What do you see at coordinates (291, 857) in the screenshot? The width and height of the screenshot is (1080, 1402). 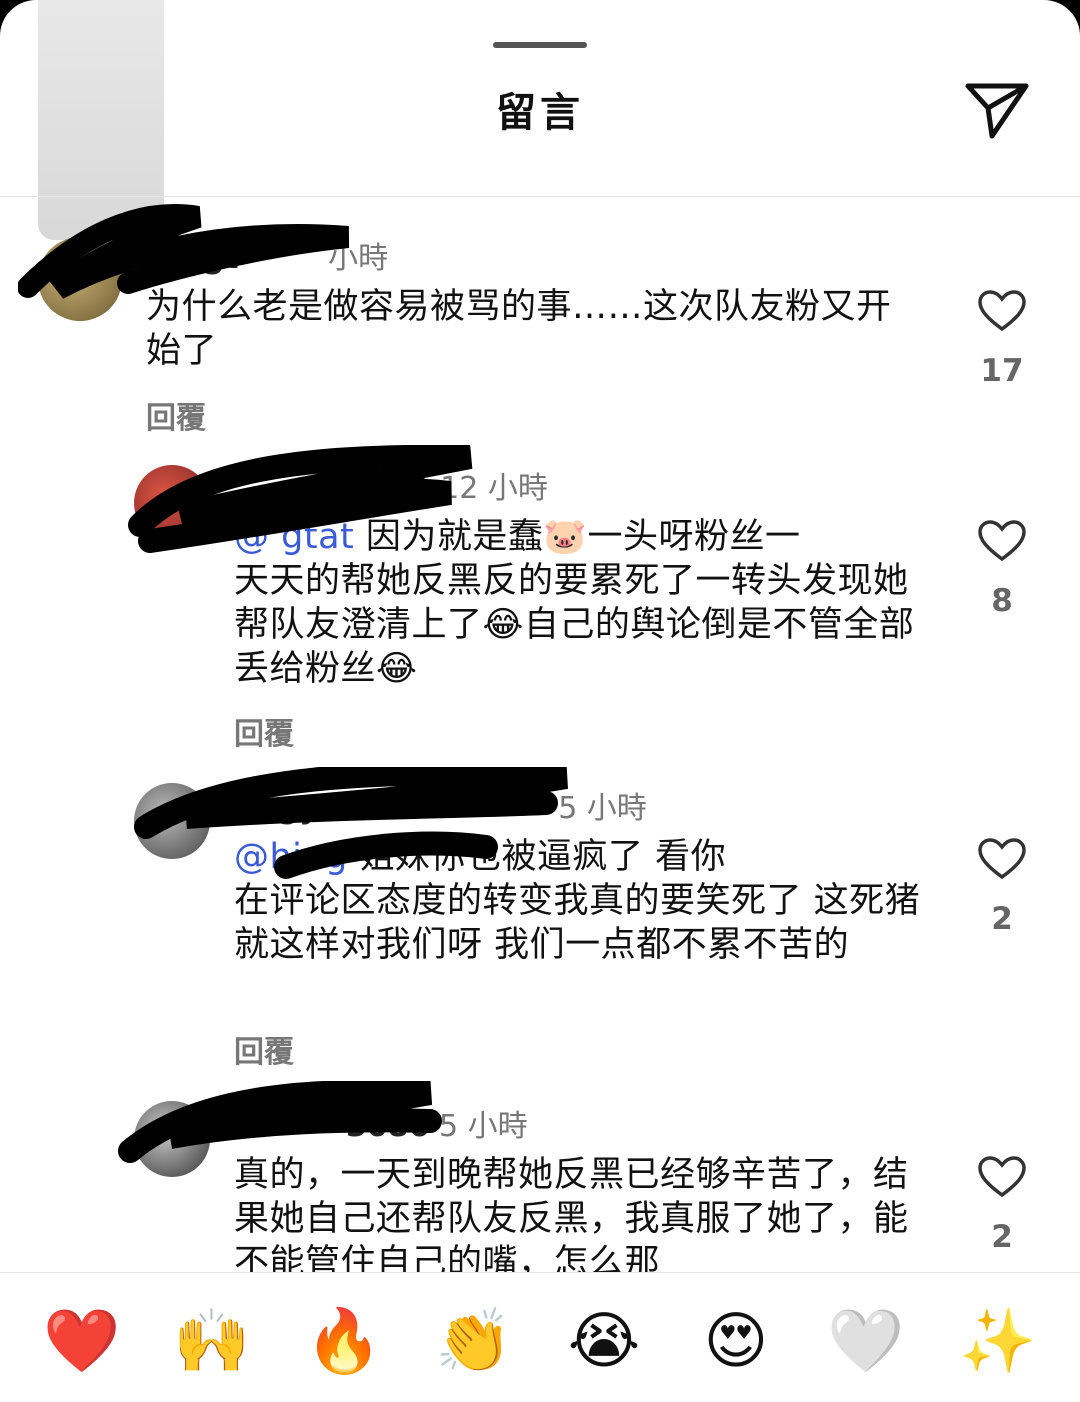 I see `mention-link: @hing` at bounding box center [291, 857].